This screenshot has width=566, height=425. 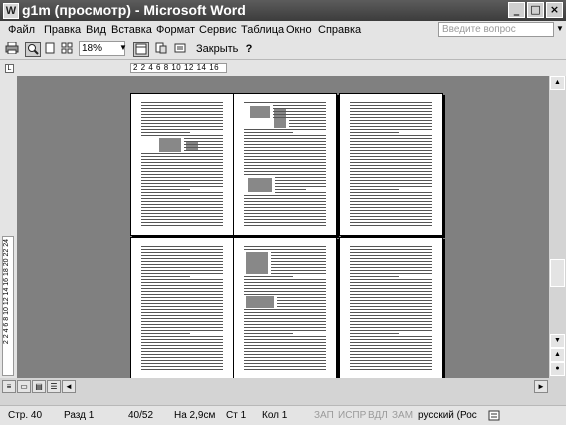 I want to click on spelling-status-icon, so click(x=495, y=417).